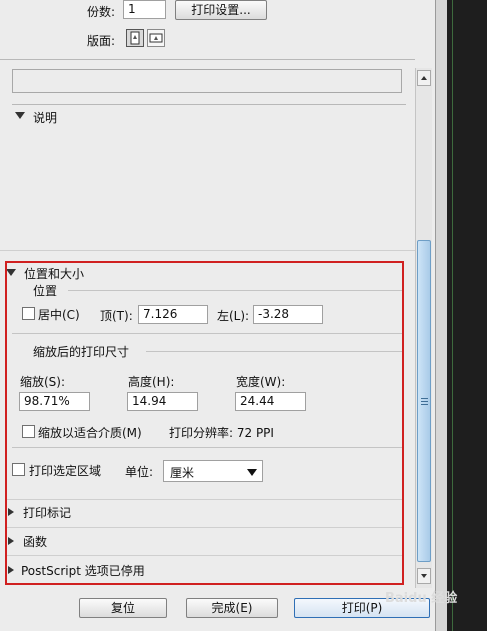  I want to click on center-label: 居中(C), so click(59, 315).